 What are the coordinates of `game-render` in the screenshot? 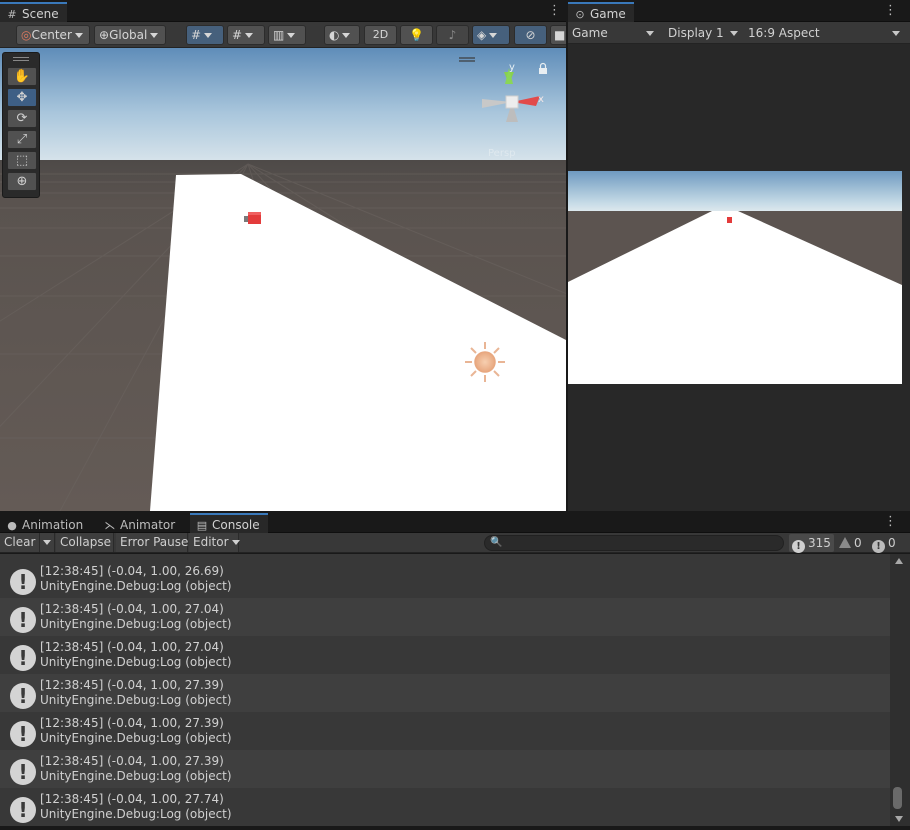 It's located at (735, 277).